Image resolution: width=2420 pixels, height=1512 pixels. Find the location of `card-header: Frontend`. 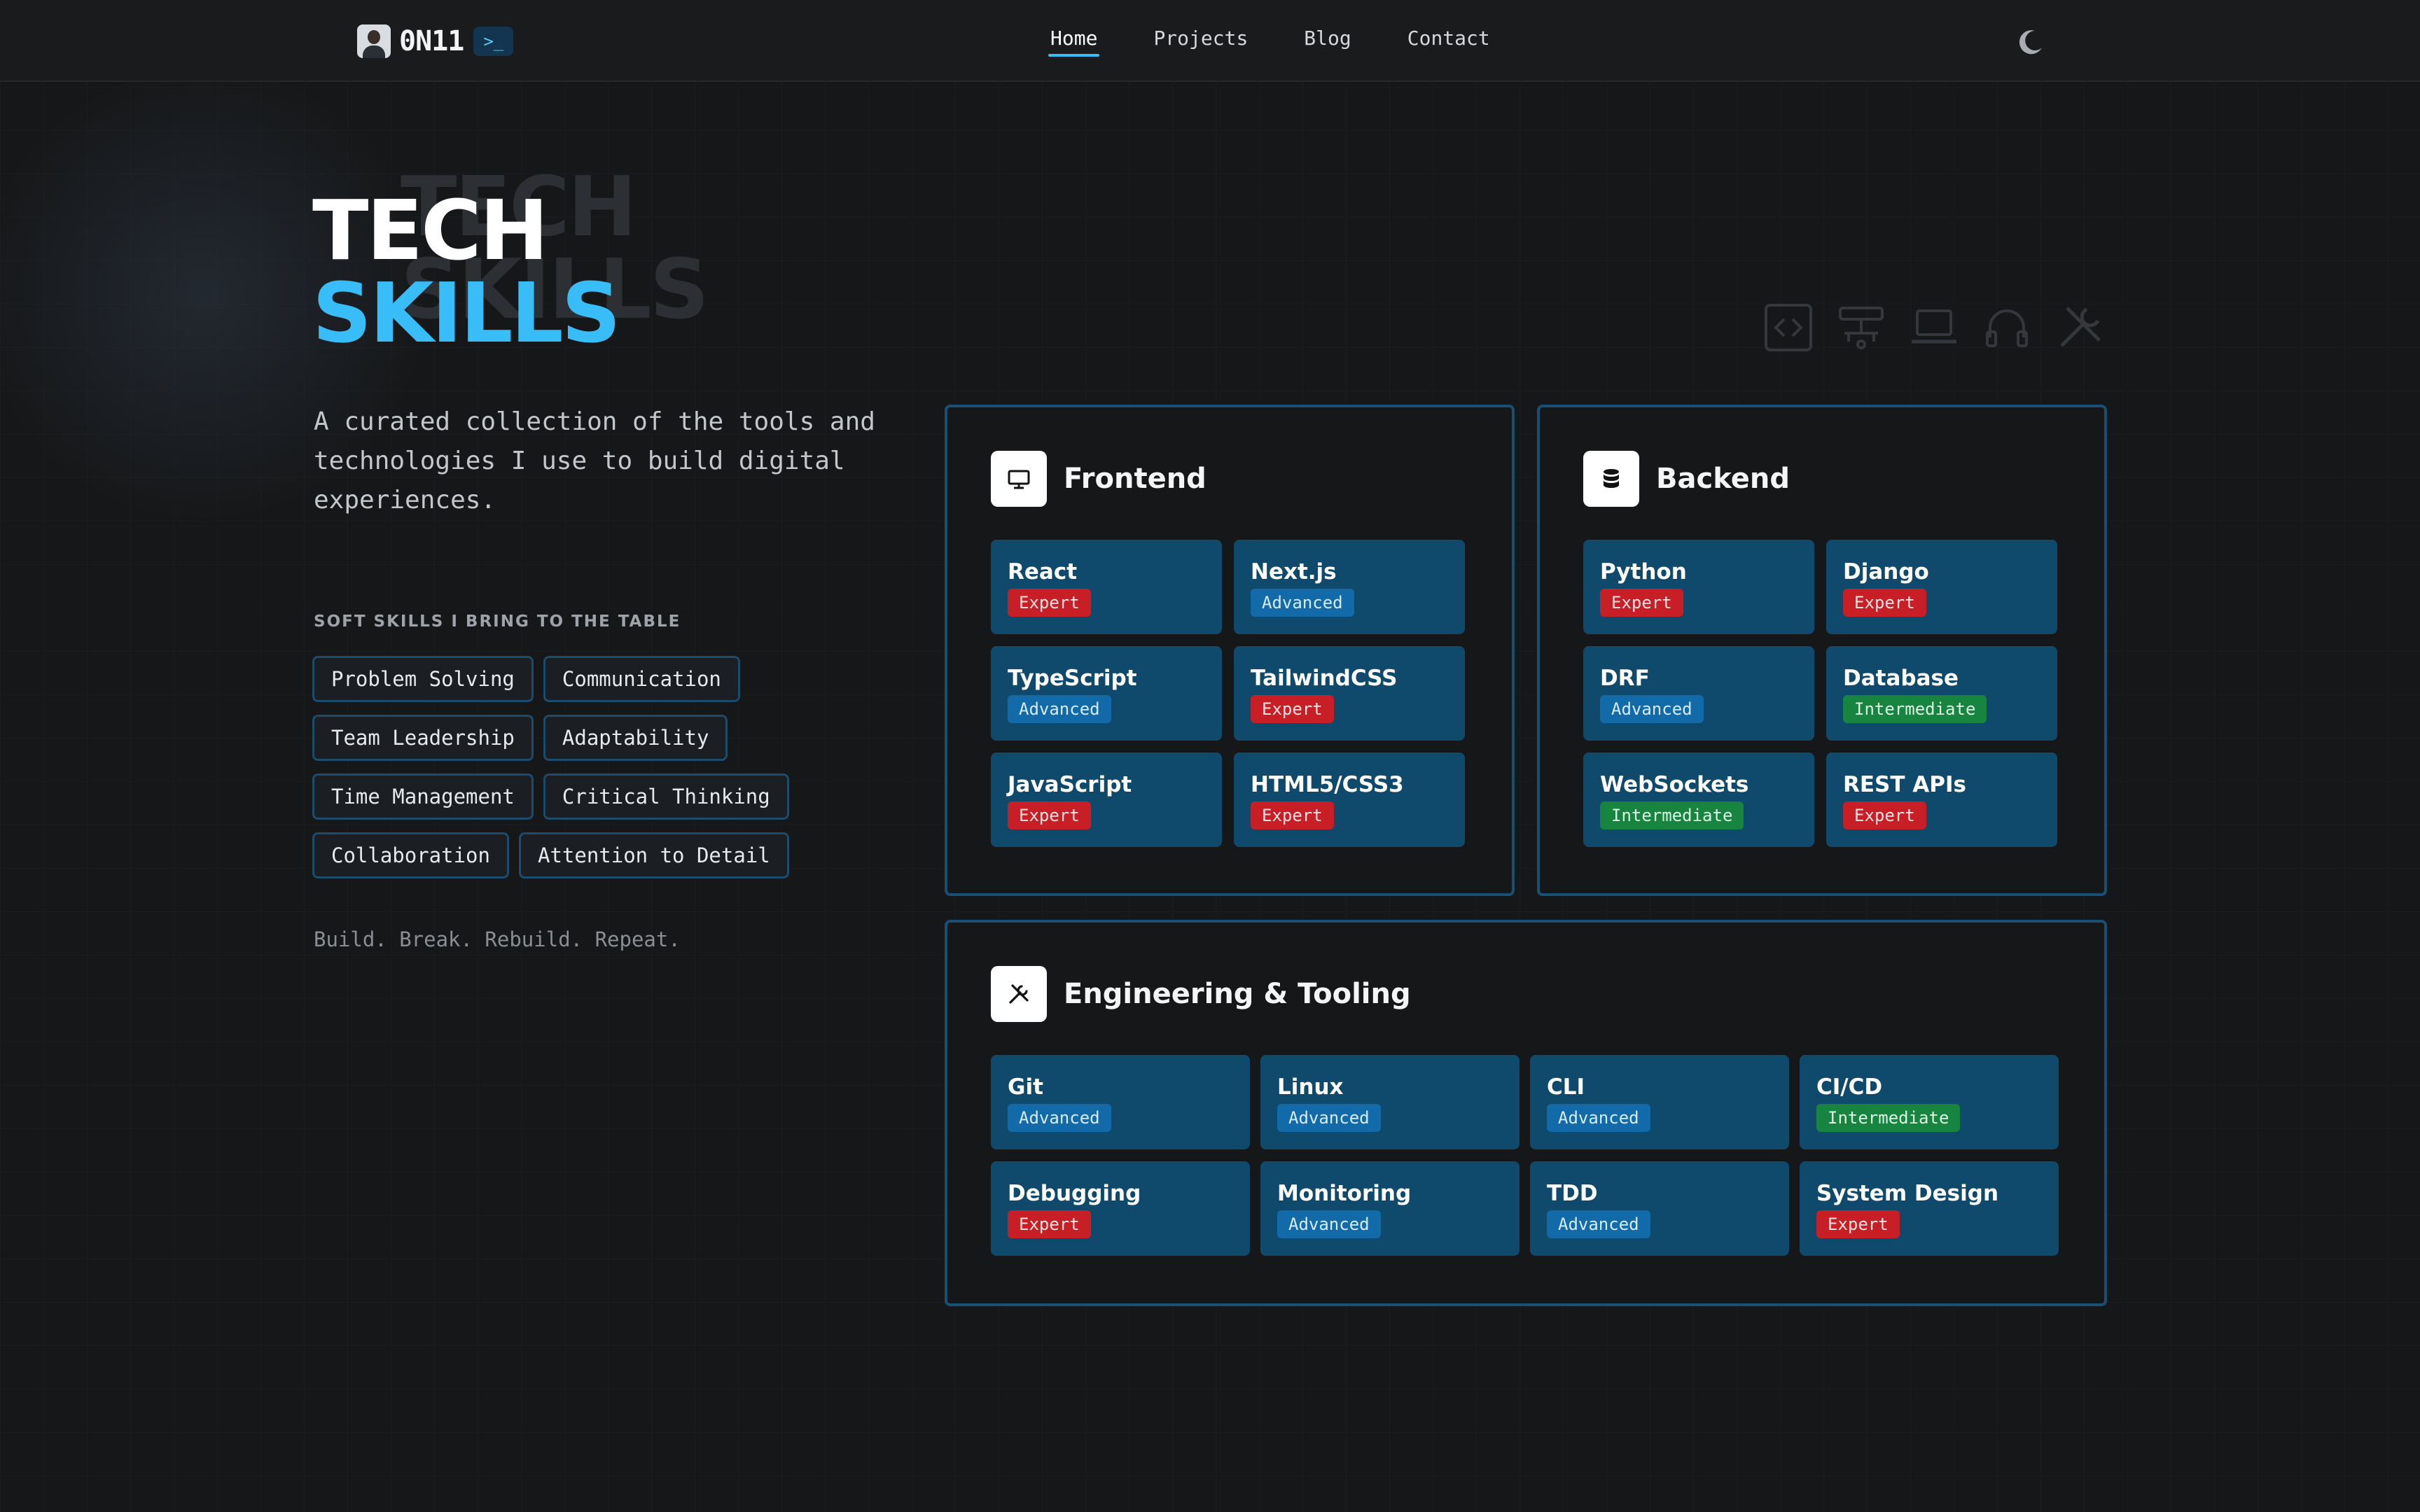

card-header: Frontend is located at coordinates (1098, 479).